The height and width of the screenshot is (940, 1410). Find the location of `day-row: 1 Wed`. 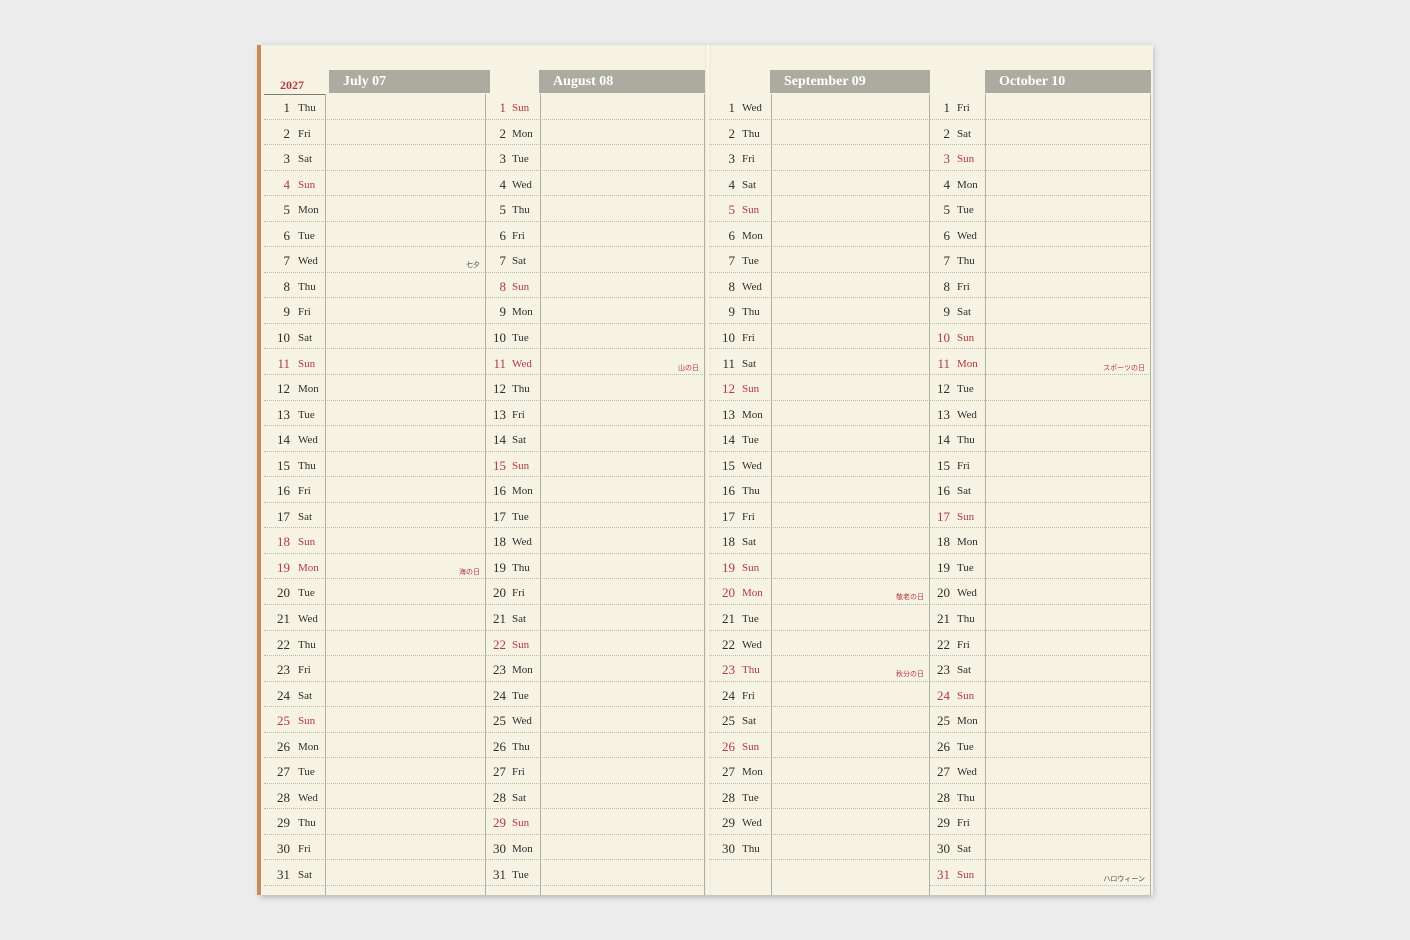

day-row: 1 Wed is located at coordinates (819, 107).